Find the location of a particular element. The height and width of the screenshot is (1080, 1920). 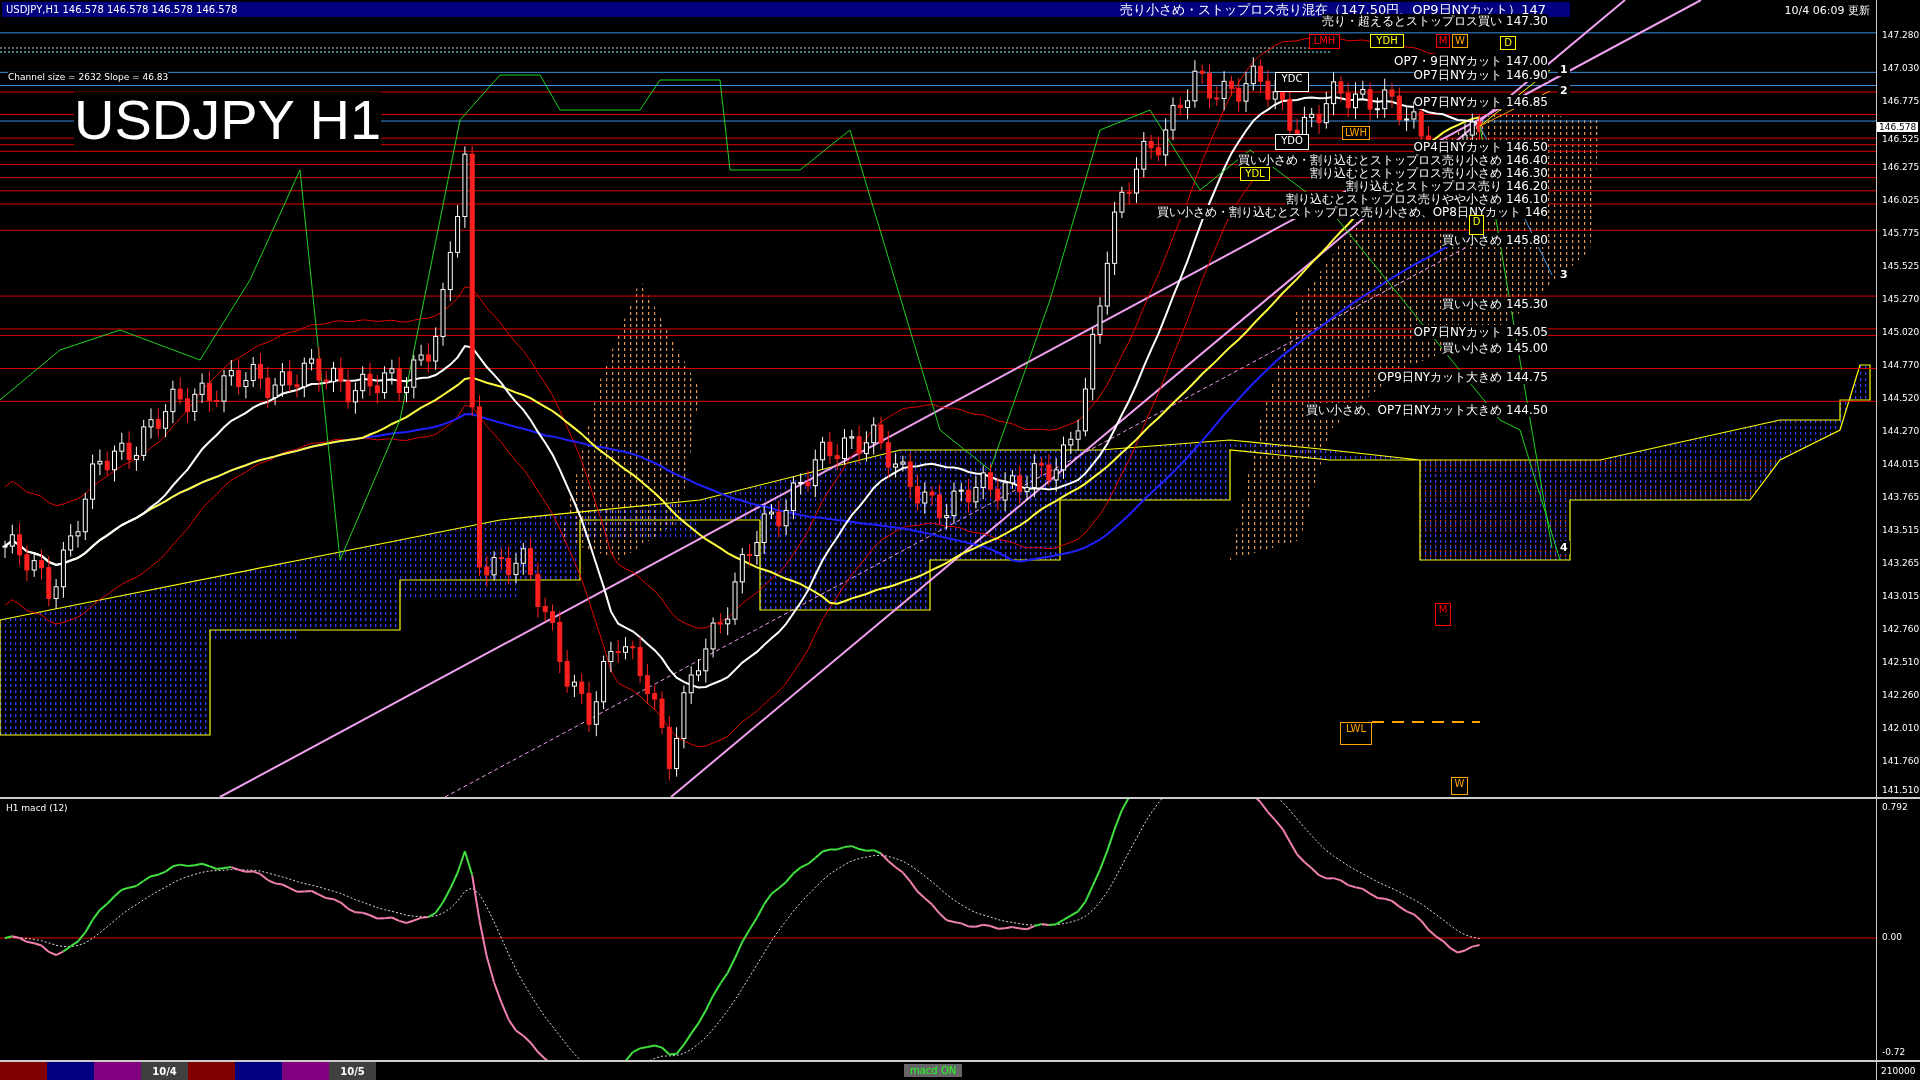

session-segment: 10/5 is located at coordinates (352, 1071).